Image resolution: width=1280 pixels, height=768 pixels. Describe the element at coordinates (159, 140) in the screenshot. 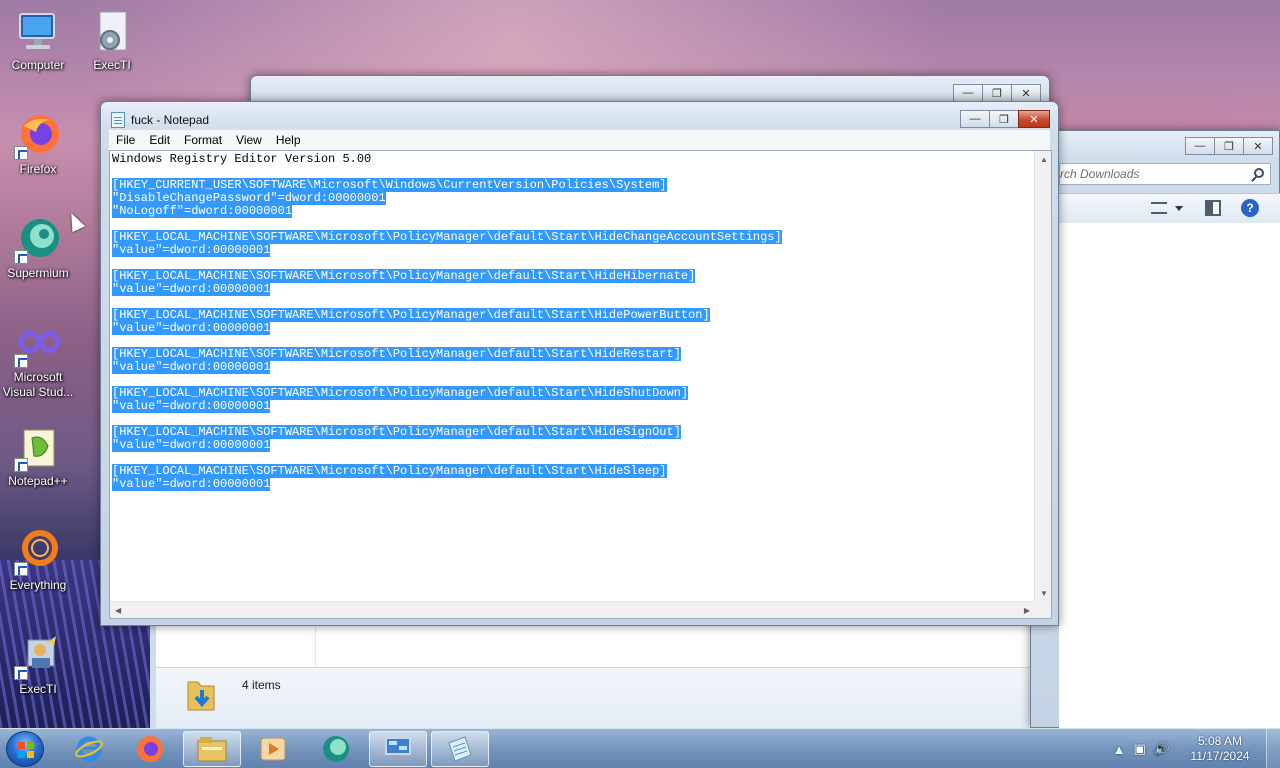

I see `menu-edit: Edit` at that location.